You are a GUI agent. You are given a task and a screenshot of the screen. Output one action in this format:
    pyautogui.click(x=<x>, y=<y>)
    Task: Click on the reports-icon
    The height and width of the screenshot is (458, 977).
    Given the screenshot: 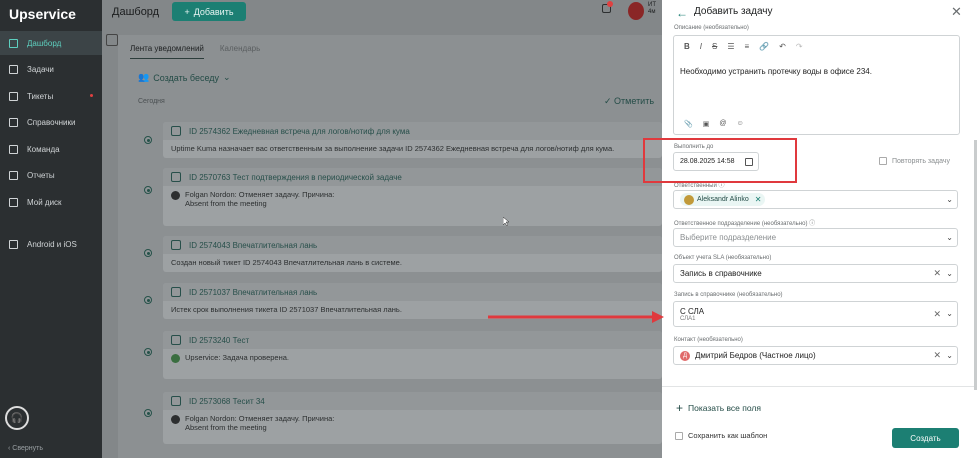 What is the action you would take?
    pyautogui.click(x=13, y=175)
    